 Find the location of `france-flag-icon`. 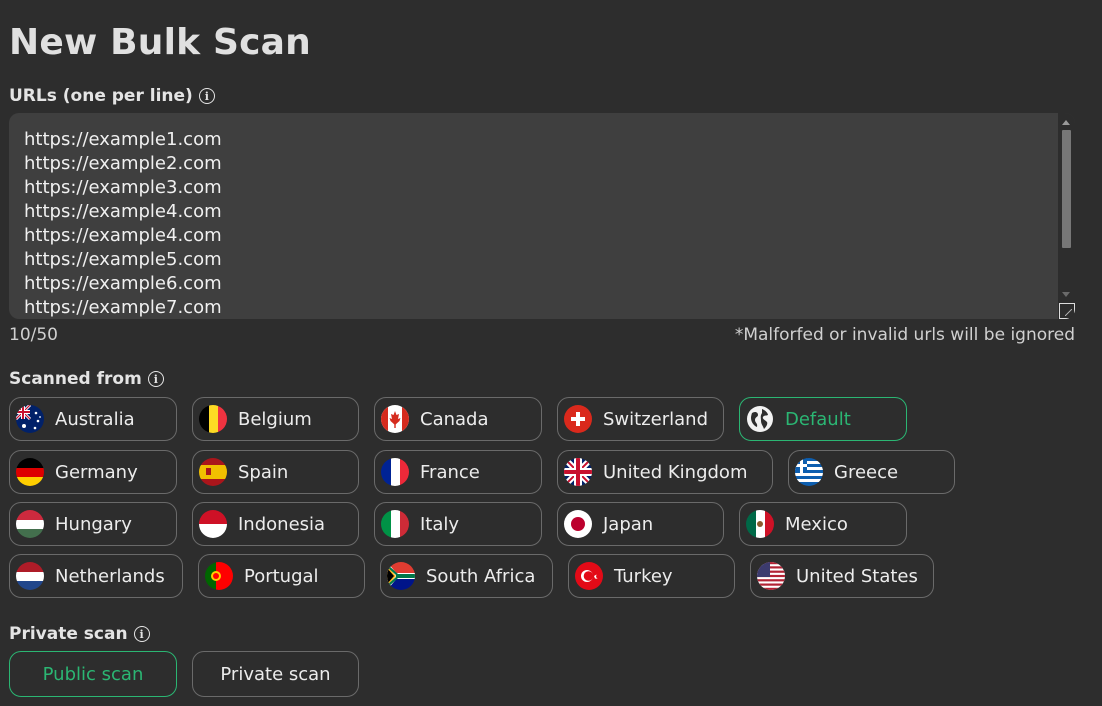

france-flag-icon is located at coordinates (395, 472).